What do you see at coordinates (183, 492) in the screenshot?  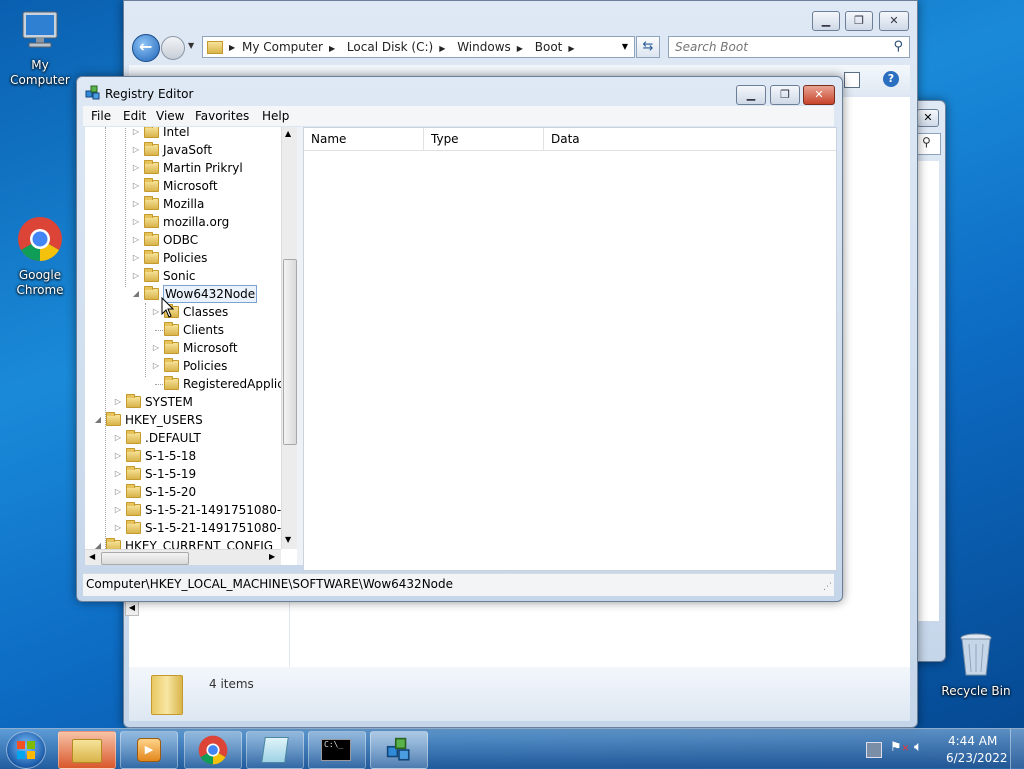 I see `tree-node: ▷ S-1-5-20` at bounding box center [183, 492].